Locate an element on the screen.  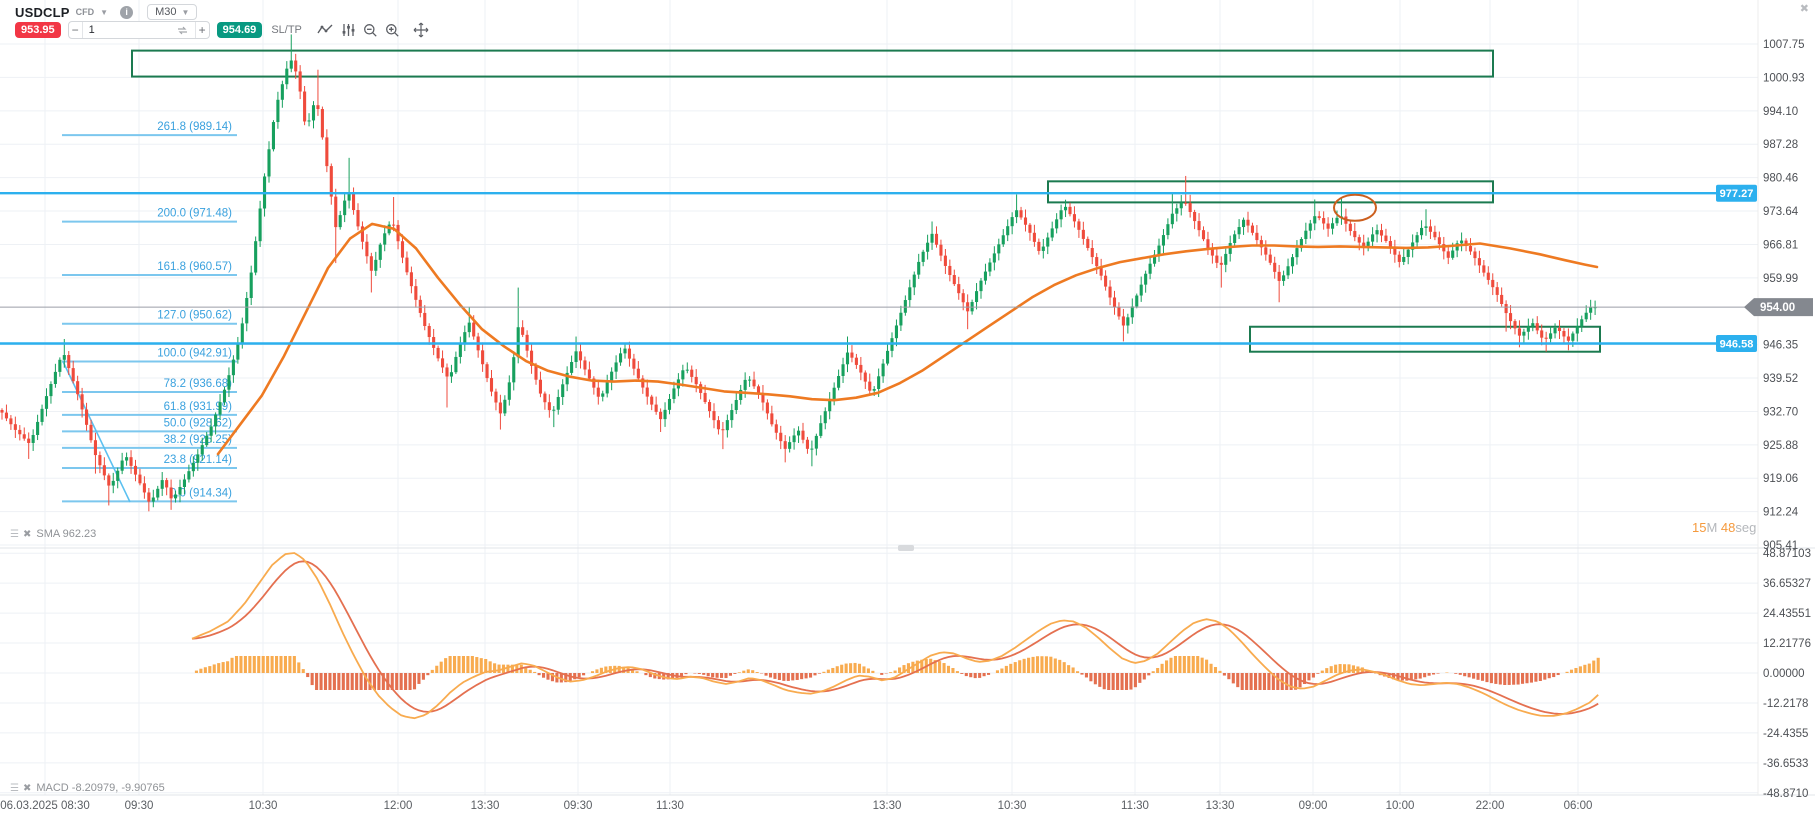
axis-label: 987.28 is located at coordinates (1780, 145).